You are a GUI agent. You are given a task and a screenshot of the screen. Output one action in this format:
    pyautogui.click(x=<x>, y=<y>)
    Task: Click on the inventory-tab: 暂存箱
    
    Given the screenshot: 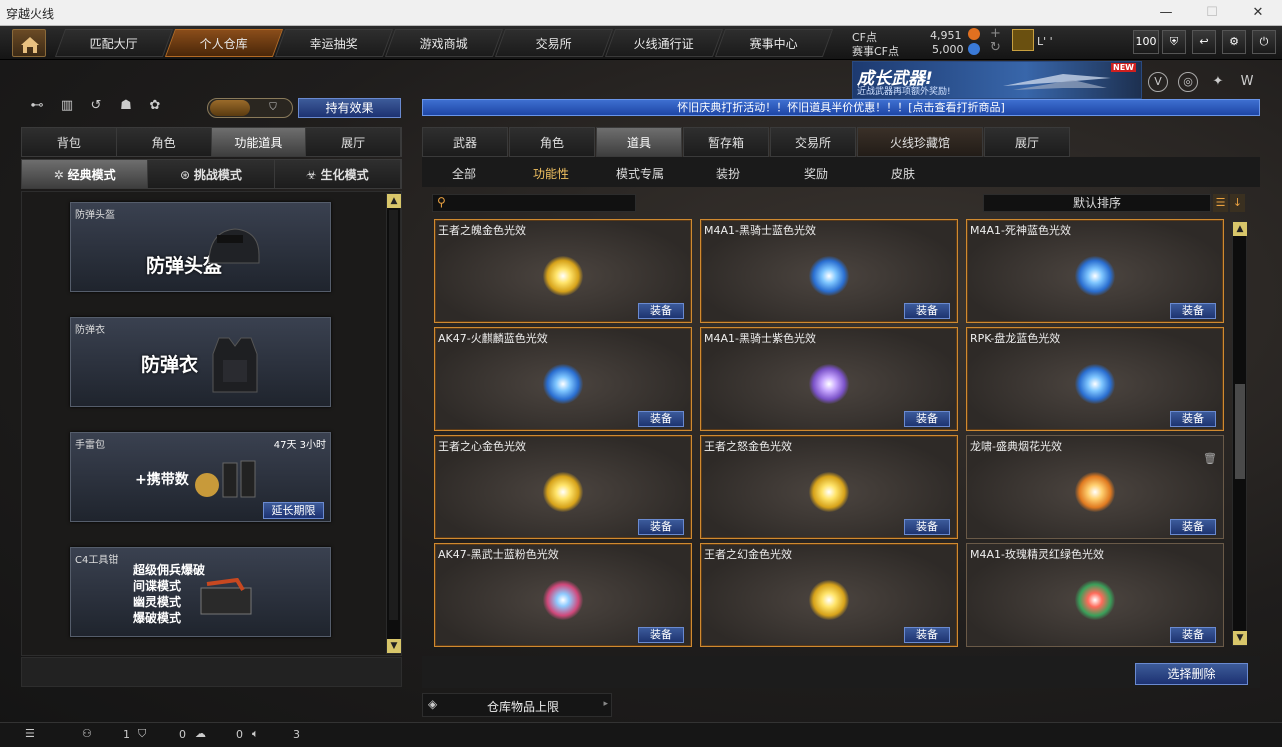 What is the action you would take?
    pyautogui.click(x=726, y=142)
    